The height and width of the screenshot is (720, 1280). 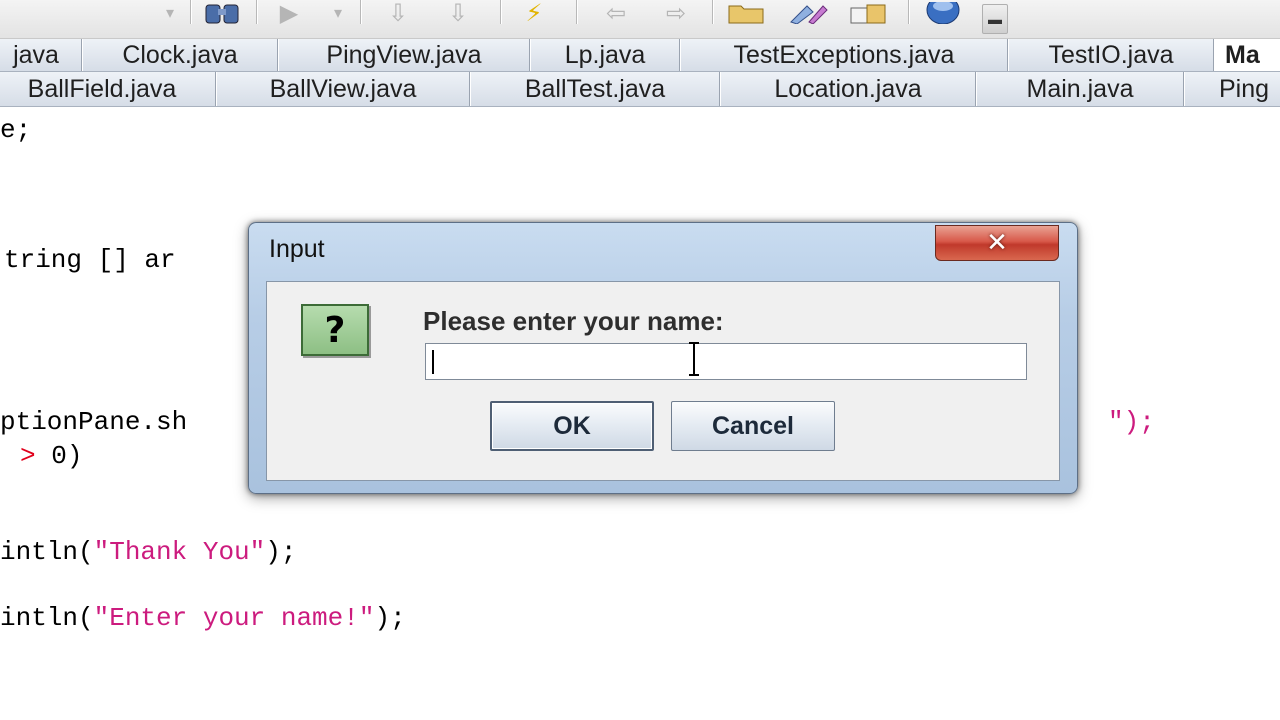 I want to click on question-icon: ?, so click(x=335, y=330).